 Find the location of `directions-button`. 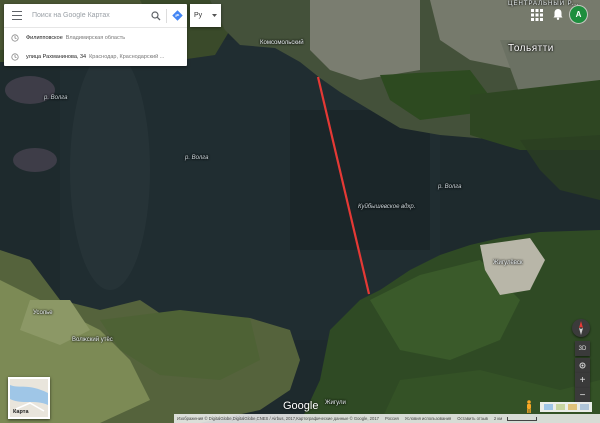

directions-button is located at coordinates (177, 15).